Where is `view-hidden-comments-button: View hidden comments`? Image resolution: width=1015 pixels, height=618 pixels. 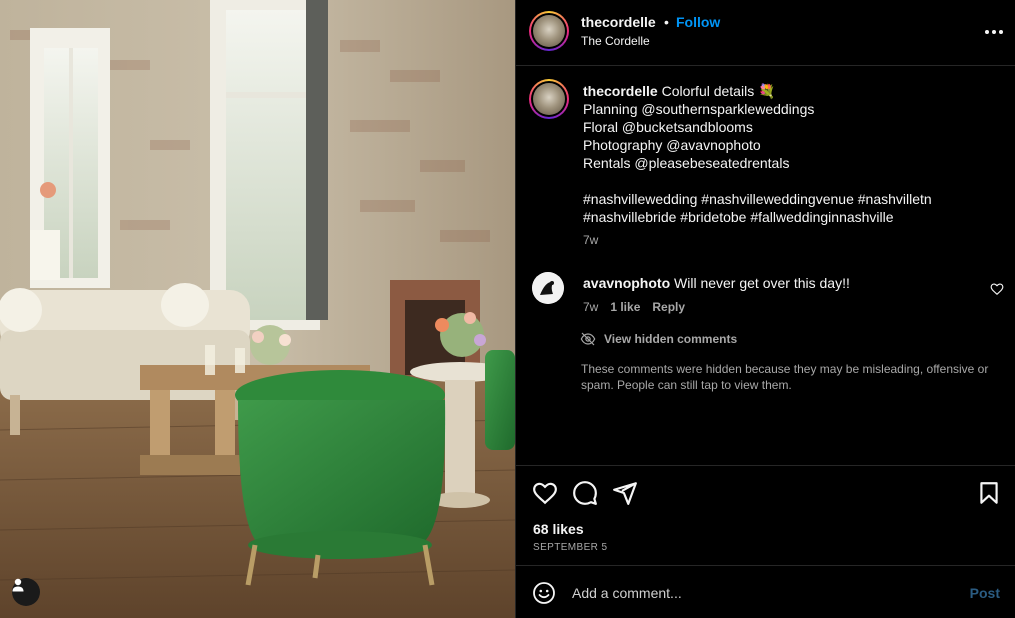 view-hidden-comments-button: View hidden comments is located at coordinates (658, 339).